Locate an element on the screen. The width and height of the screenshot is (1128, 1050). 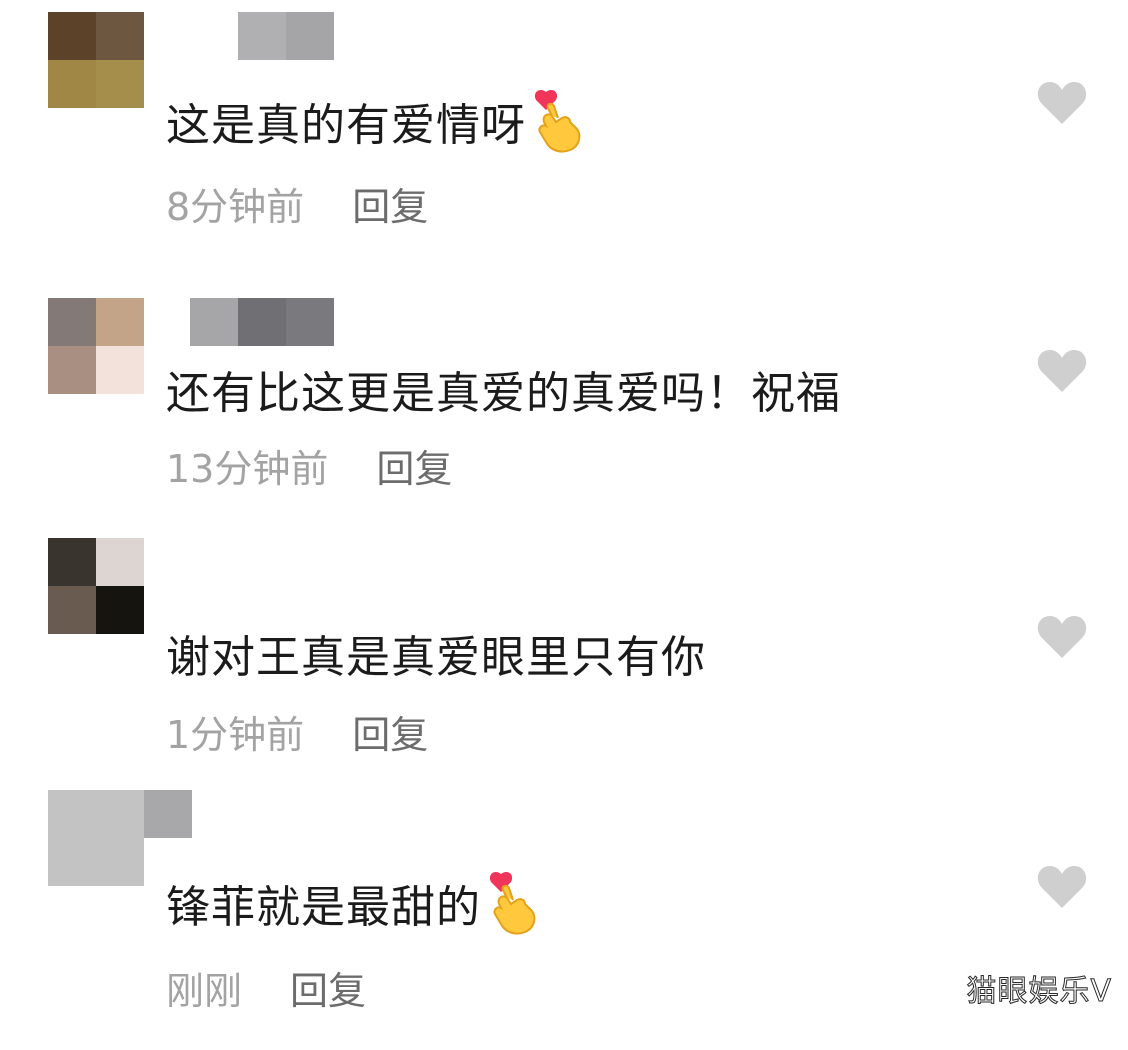
comment-time: 刚刚 is located at coordinates (204, 990).